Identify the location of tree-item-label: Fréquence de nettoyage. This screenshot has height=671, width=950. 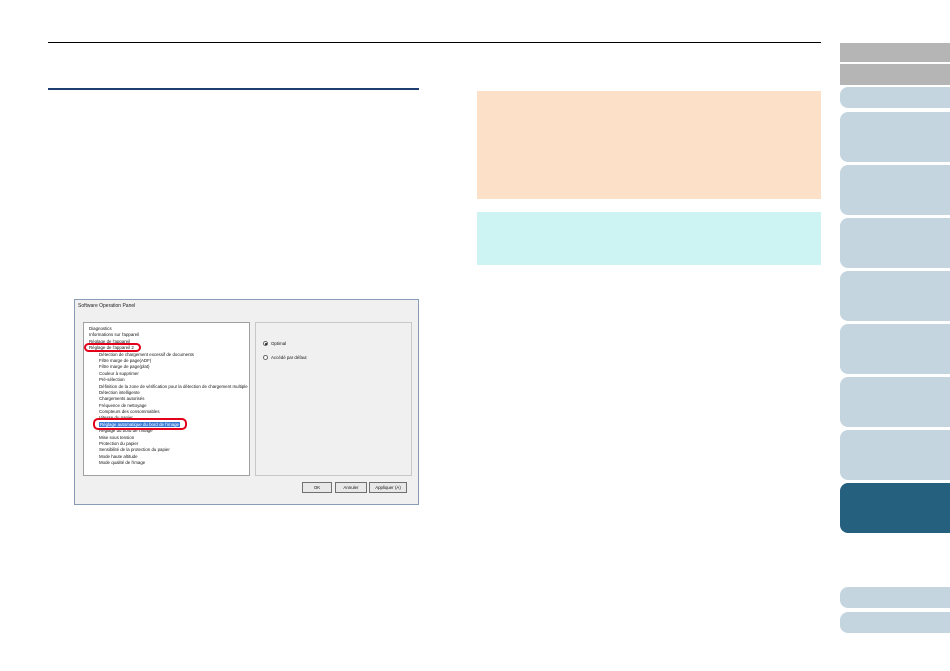
(123, 405).